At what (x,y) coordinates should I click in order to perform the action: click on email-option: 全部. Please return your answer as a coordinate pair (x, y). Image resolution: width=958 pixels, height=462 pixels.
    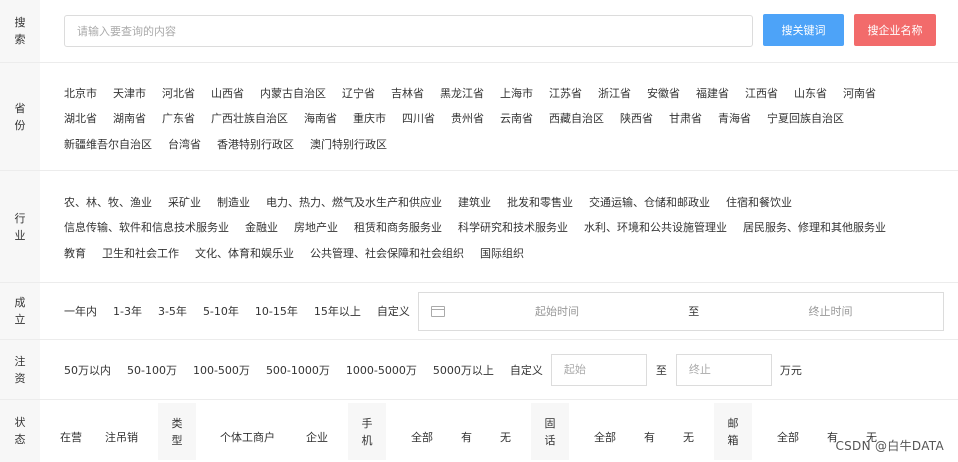
    Looking at the image, I should click on (788, 437).